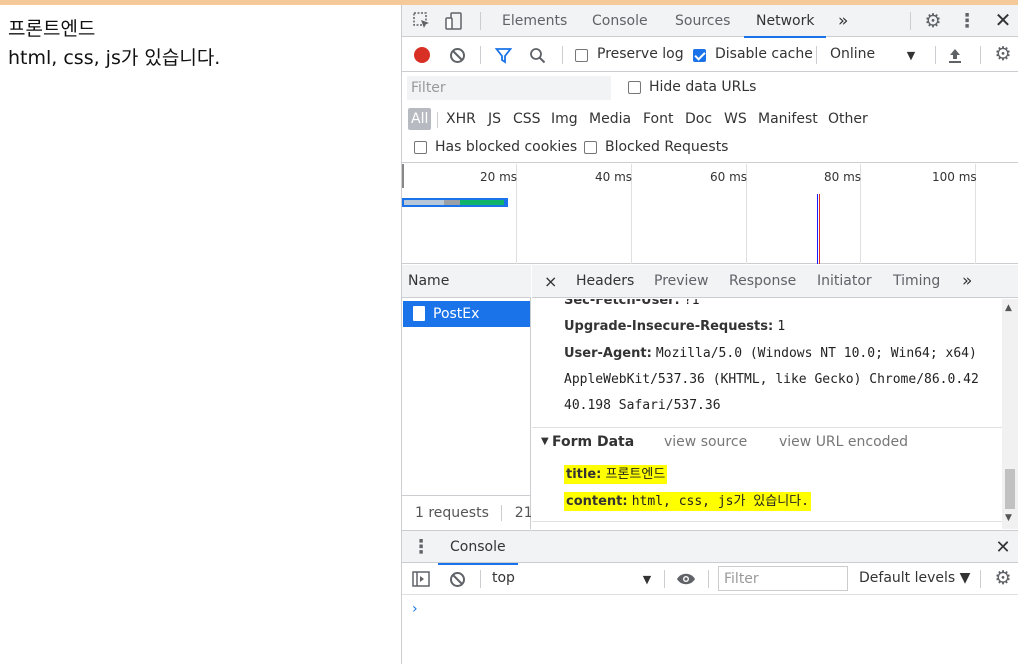 This screenshot has width=1018, height=664. What do you see at coordinates (843, 21) in the screenshot?
I see `more-tabs-icon: »` at bounding box center [843, 21].